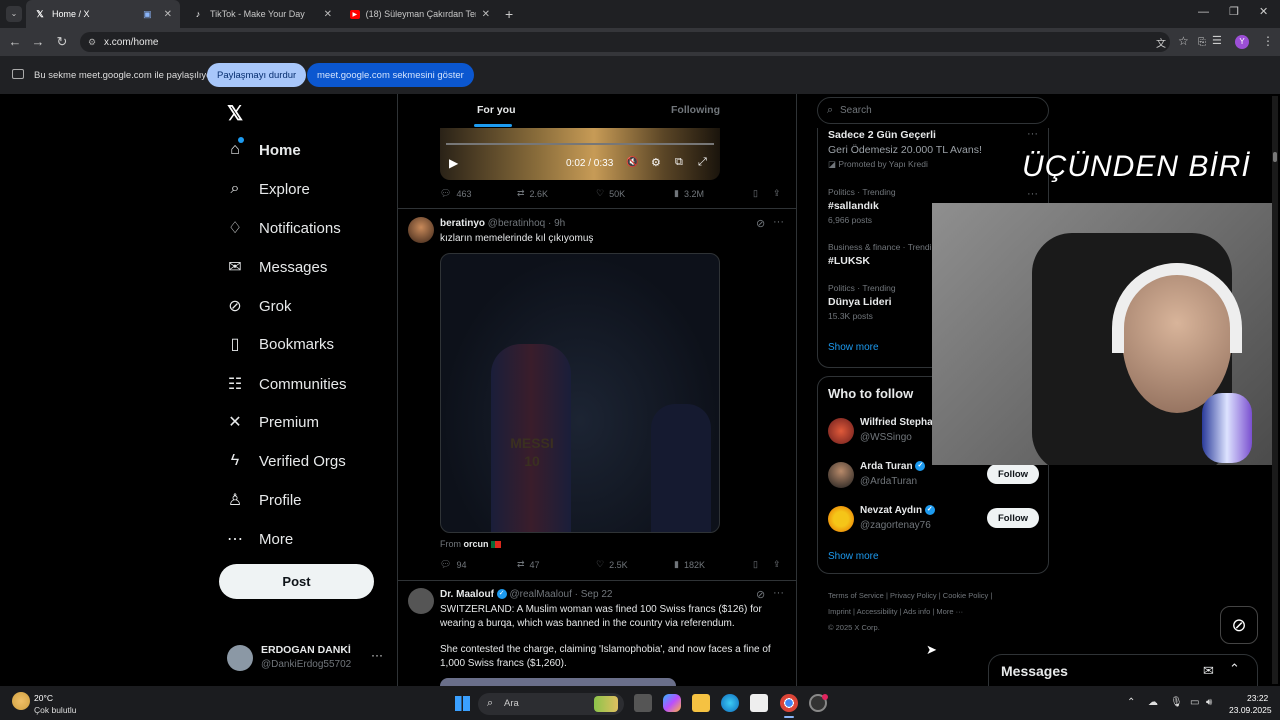 Image resolution: width=1280 pixels, height=720 pixels. What do you see at coordinates (1234, 669) in the screenshot?
I see `expand-chevron-icon: ⌃` at bounding box center [1234, 669].